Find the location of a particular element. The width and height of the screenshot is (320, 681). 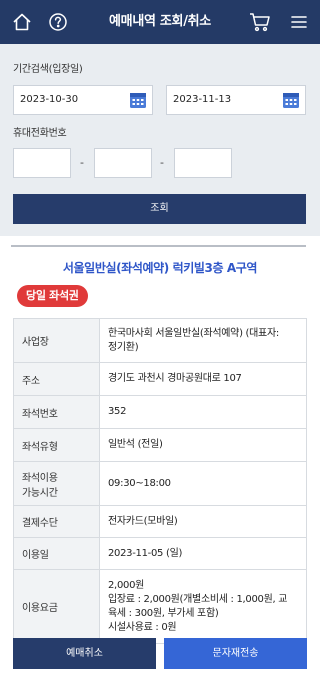

row-key: 좌석번호 is located at coordinates (56, 412).